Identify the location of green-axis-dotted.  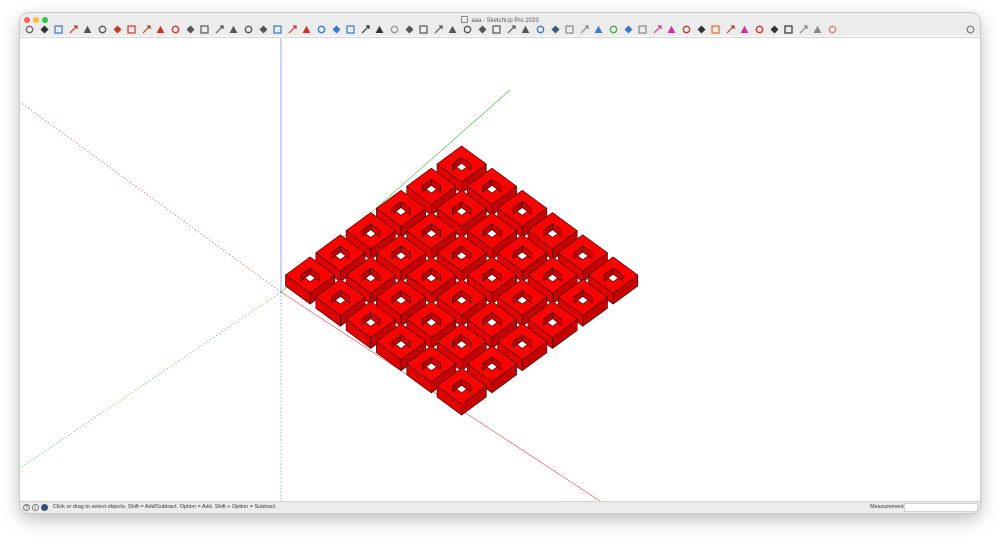
(151, 380).